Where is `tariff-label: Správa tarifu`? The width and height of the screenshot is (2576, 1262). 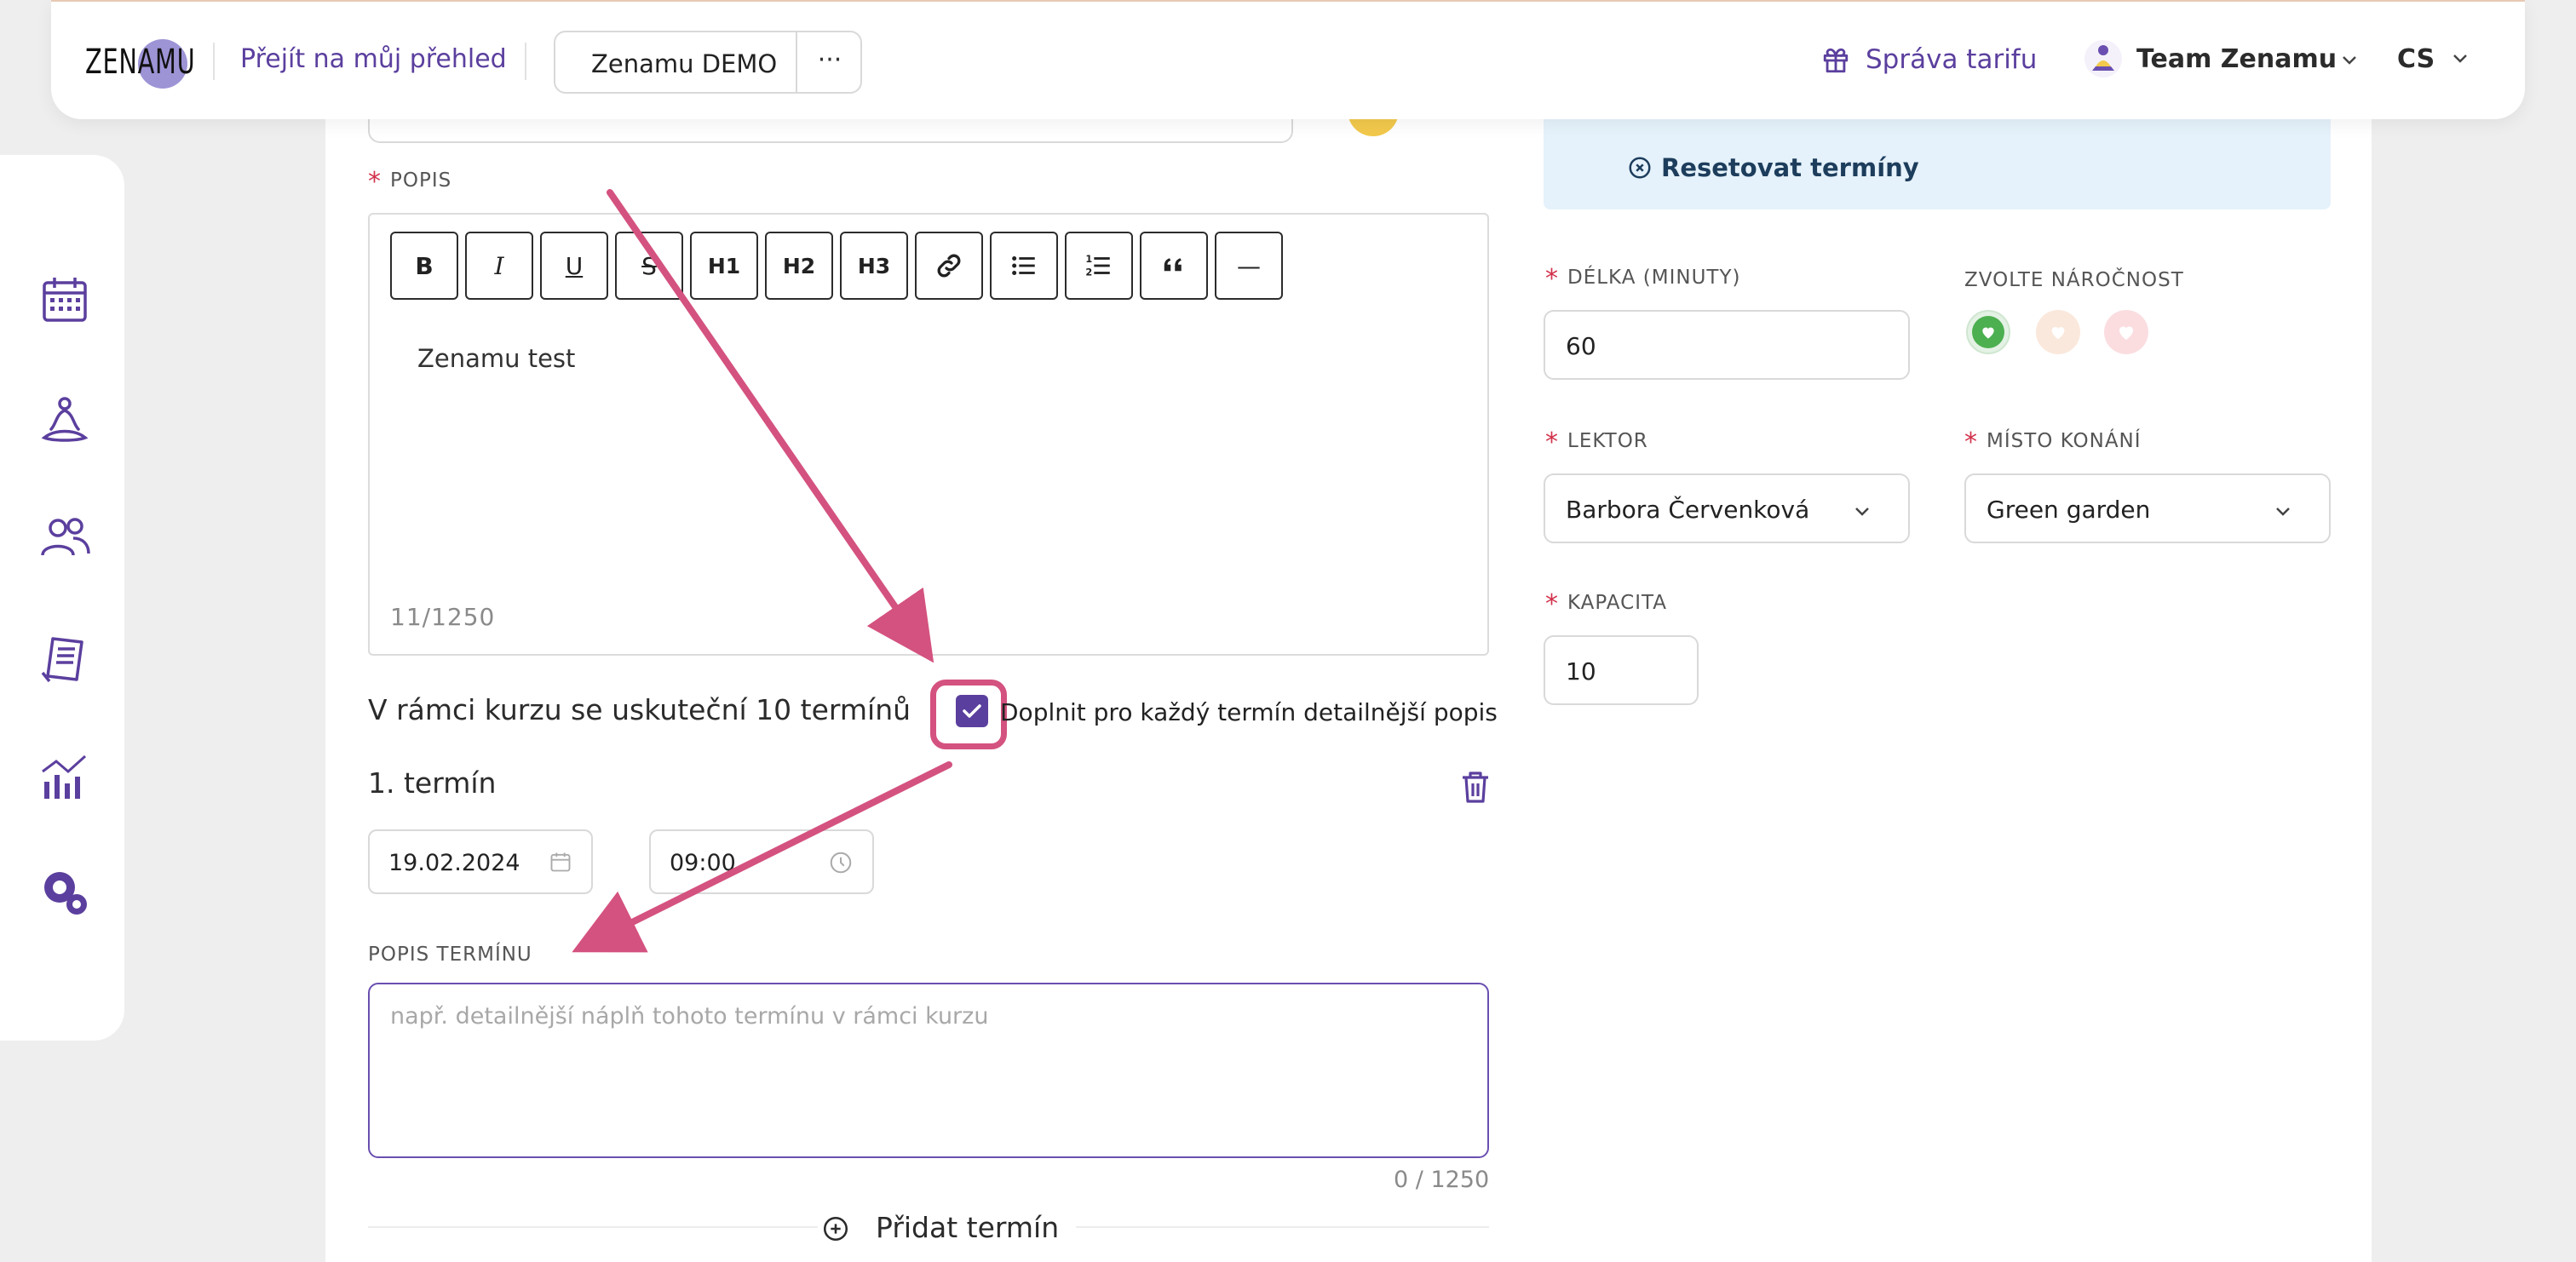 tariff-label: Správa tarifu is located at coordinates (1952, 59).